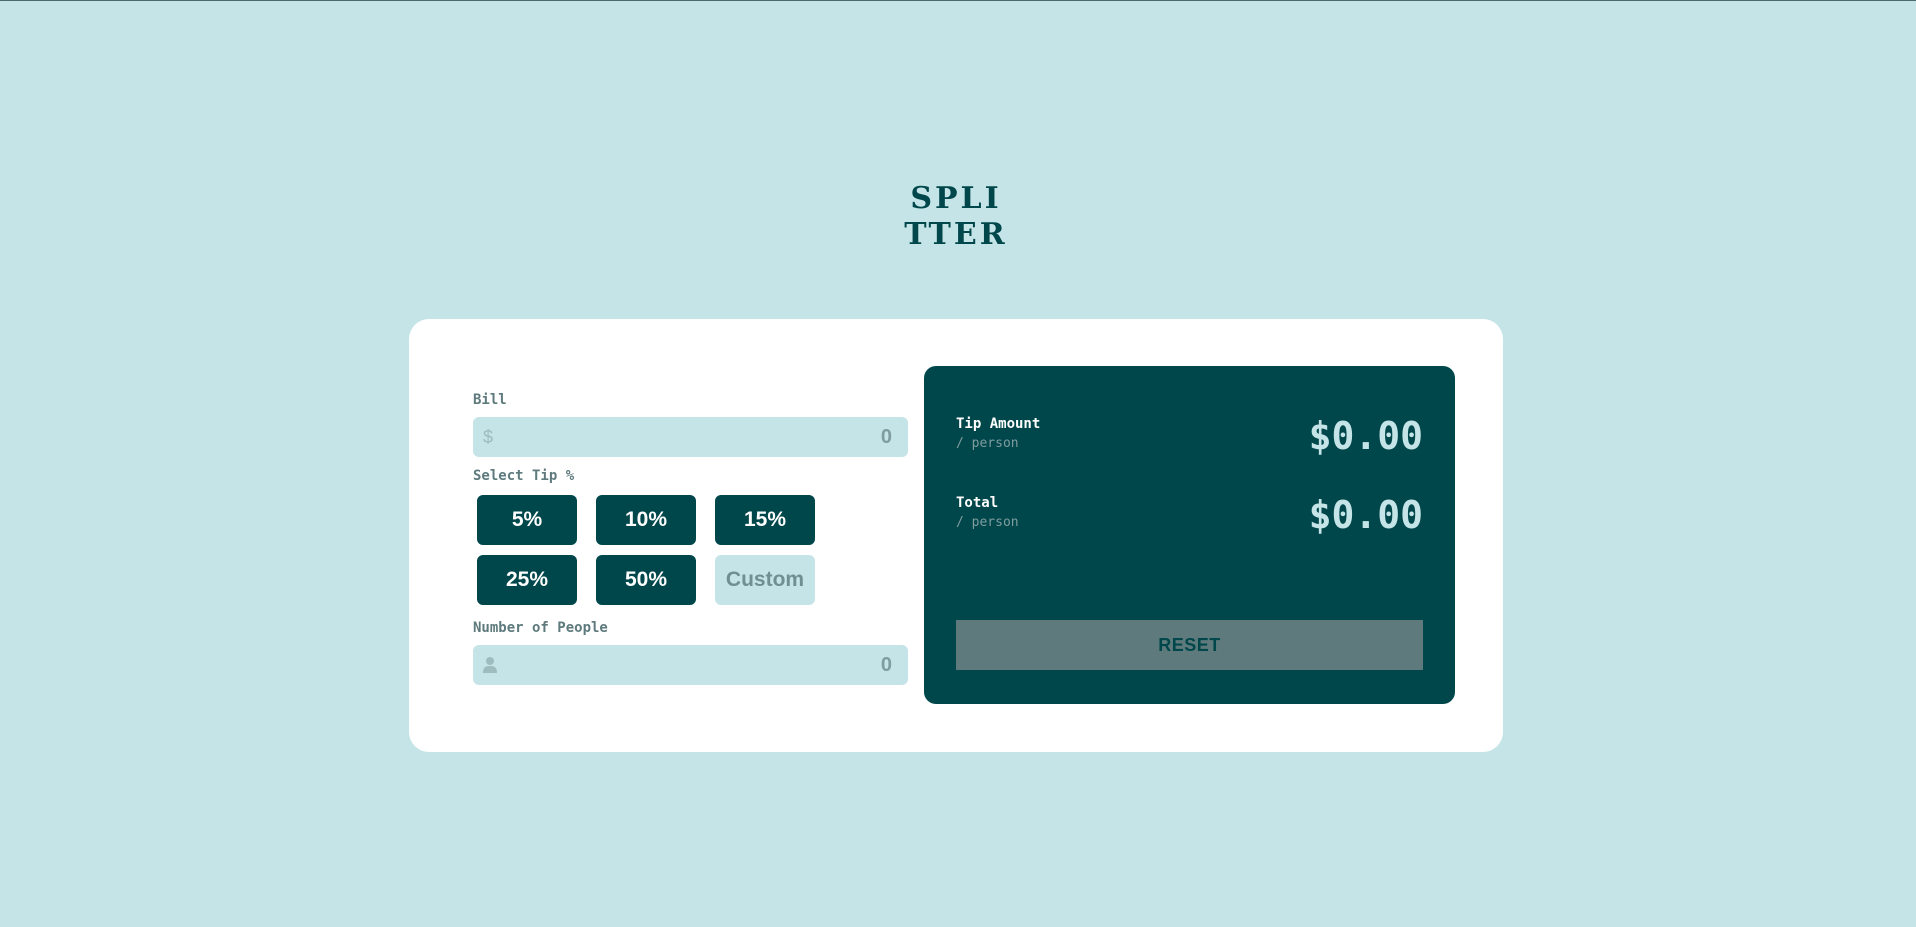 Image resolution: width=1916 pixels, height=927 pixels. I want to click on tip-50-button: 50%, so click(646, 580).